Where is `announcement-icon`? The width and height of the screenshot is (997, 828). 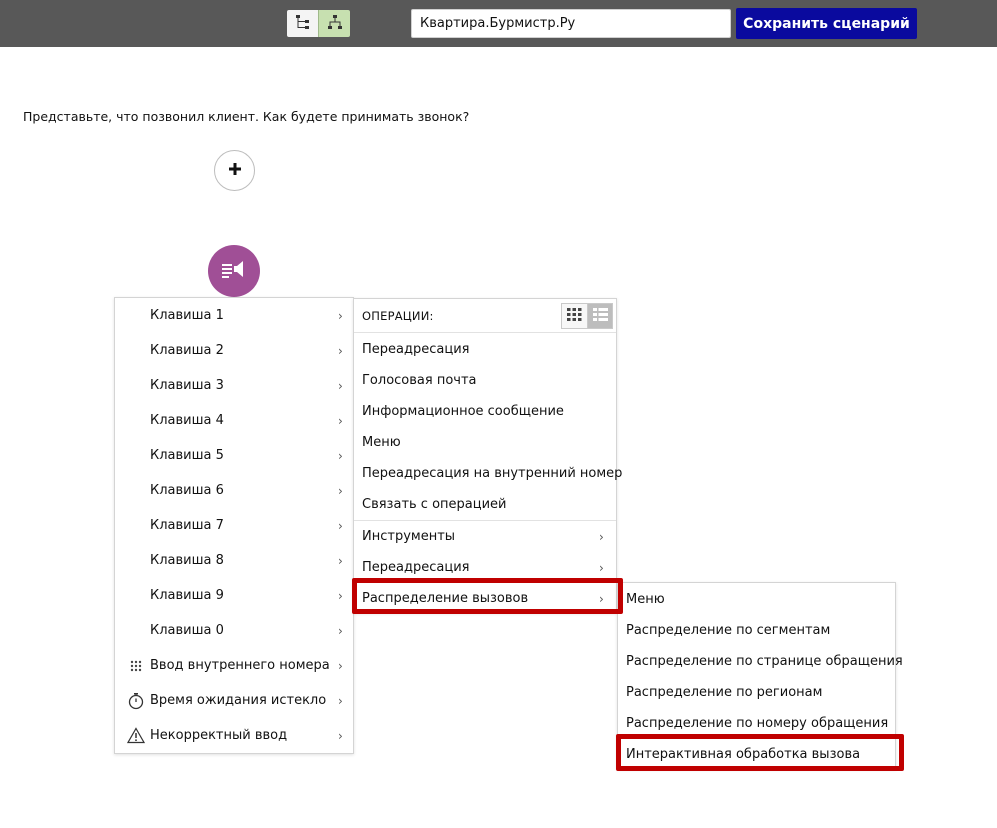
announcement-icon is located at coordinates (234, 271).